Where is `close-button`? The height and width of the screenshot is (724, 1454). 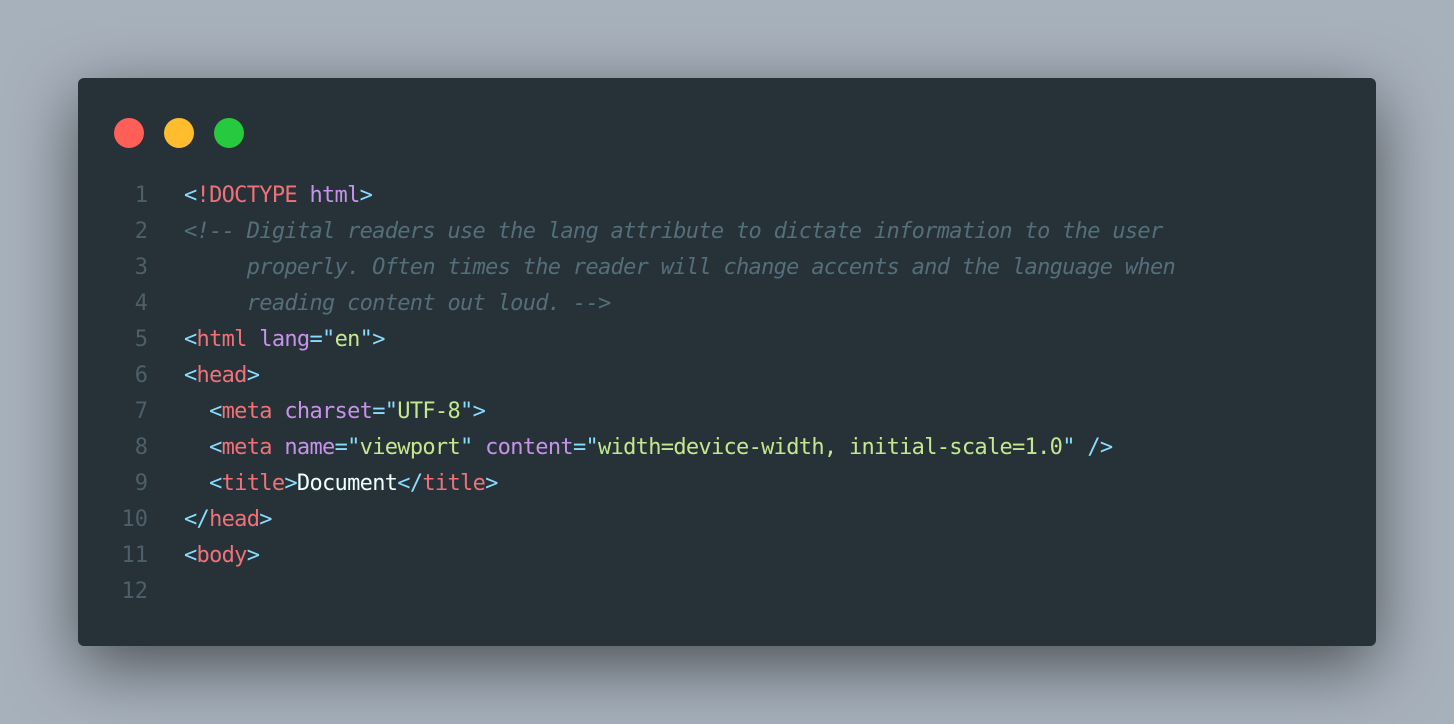
close-button is located at coordinates (129, 133).